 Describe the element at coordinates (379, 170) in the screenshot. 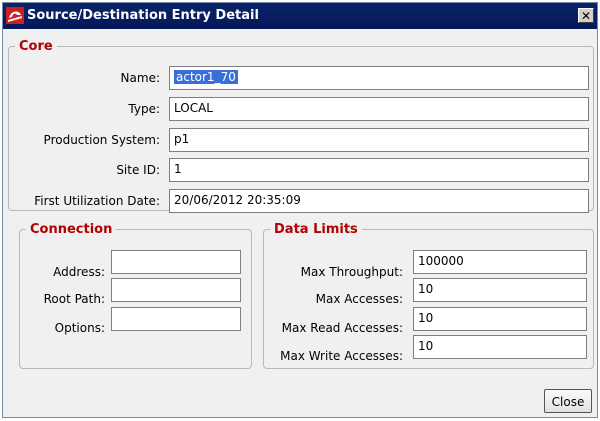

I see `site-id-field: 1` at that location.